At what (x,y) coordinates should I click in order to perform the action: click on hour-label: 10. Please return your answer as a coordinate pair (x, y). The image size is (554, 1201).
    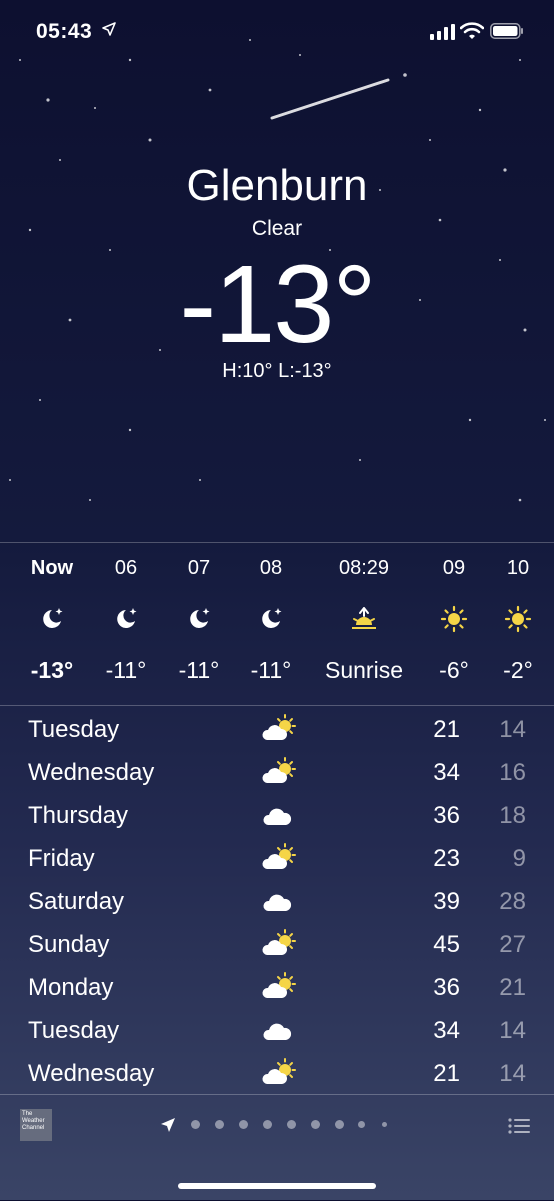
    Looking at the image, I should click on (518, 568).